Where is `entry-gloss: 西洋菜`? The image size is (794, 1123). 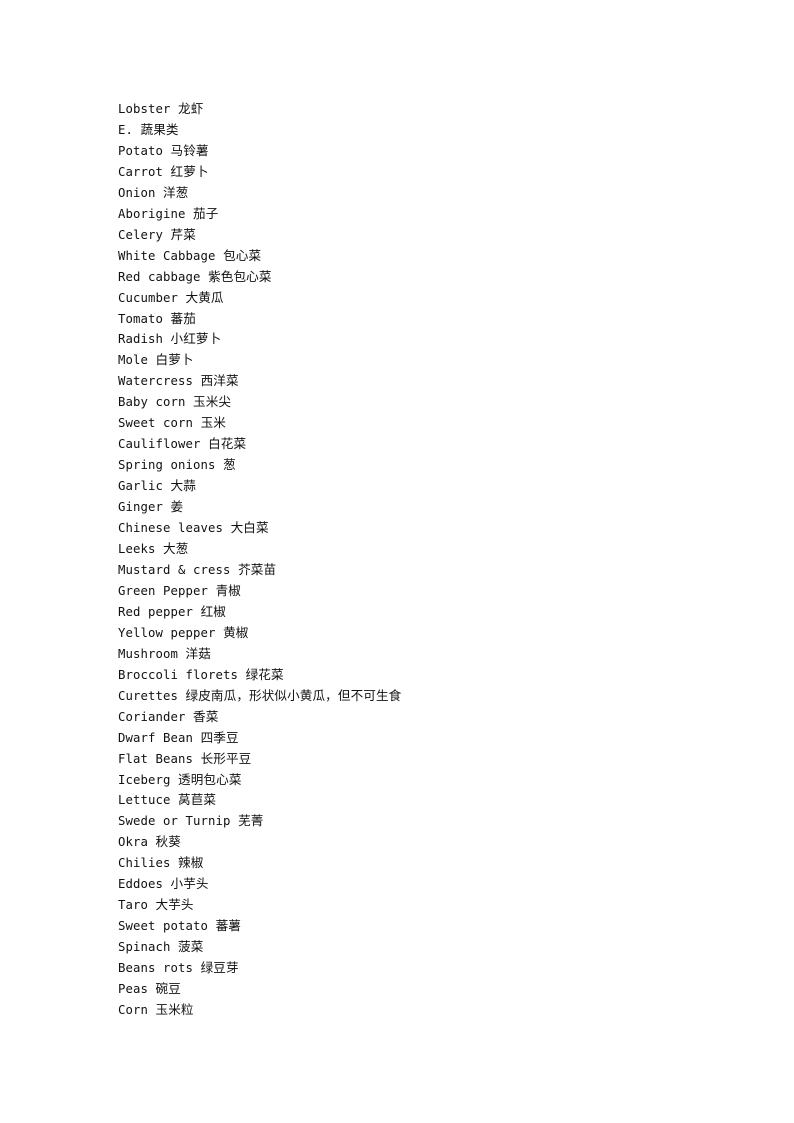
entry-gloss: 西洋菜 is located at coordinates (219, 381).